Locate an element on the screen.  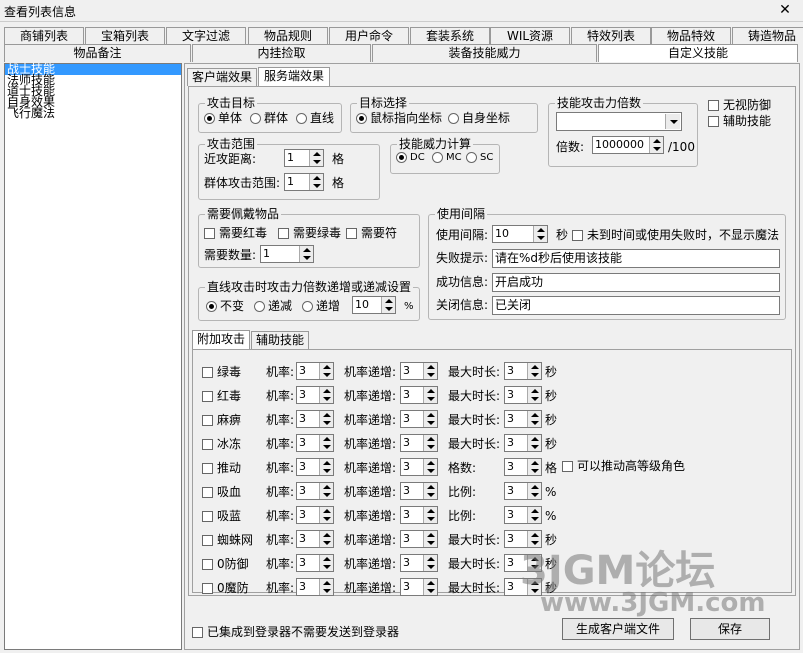
window-title: 查看列表信息 is located at coordinates (40, 12).